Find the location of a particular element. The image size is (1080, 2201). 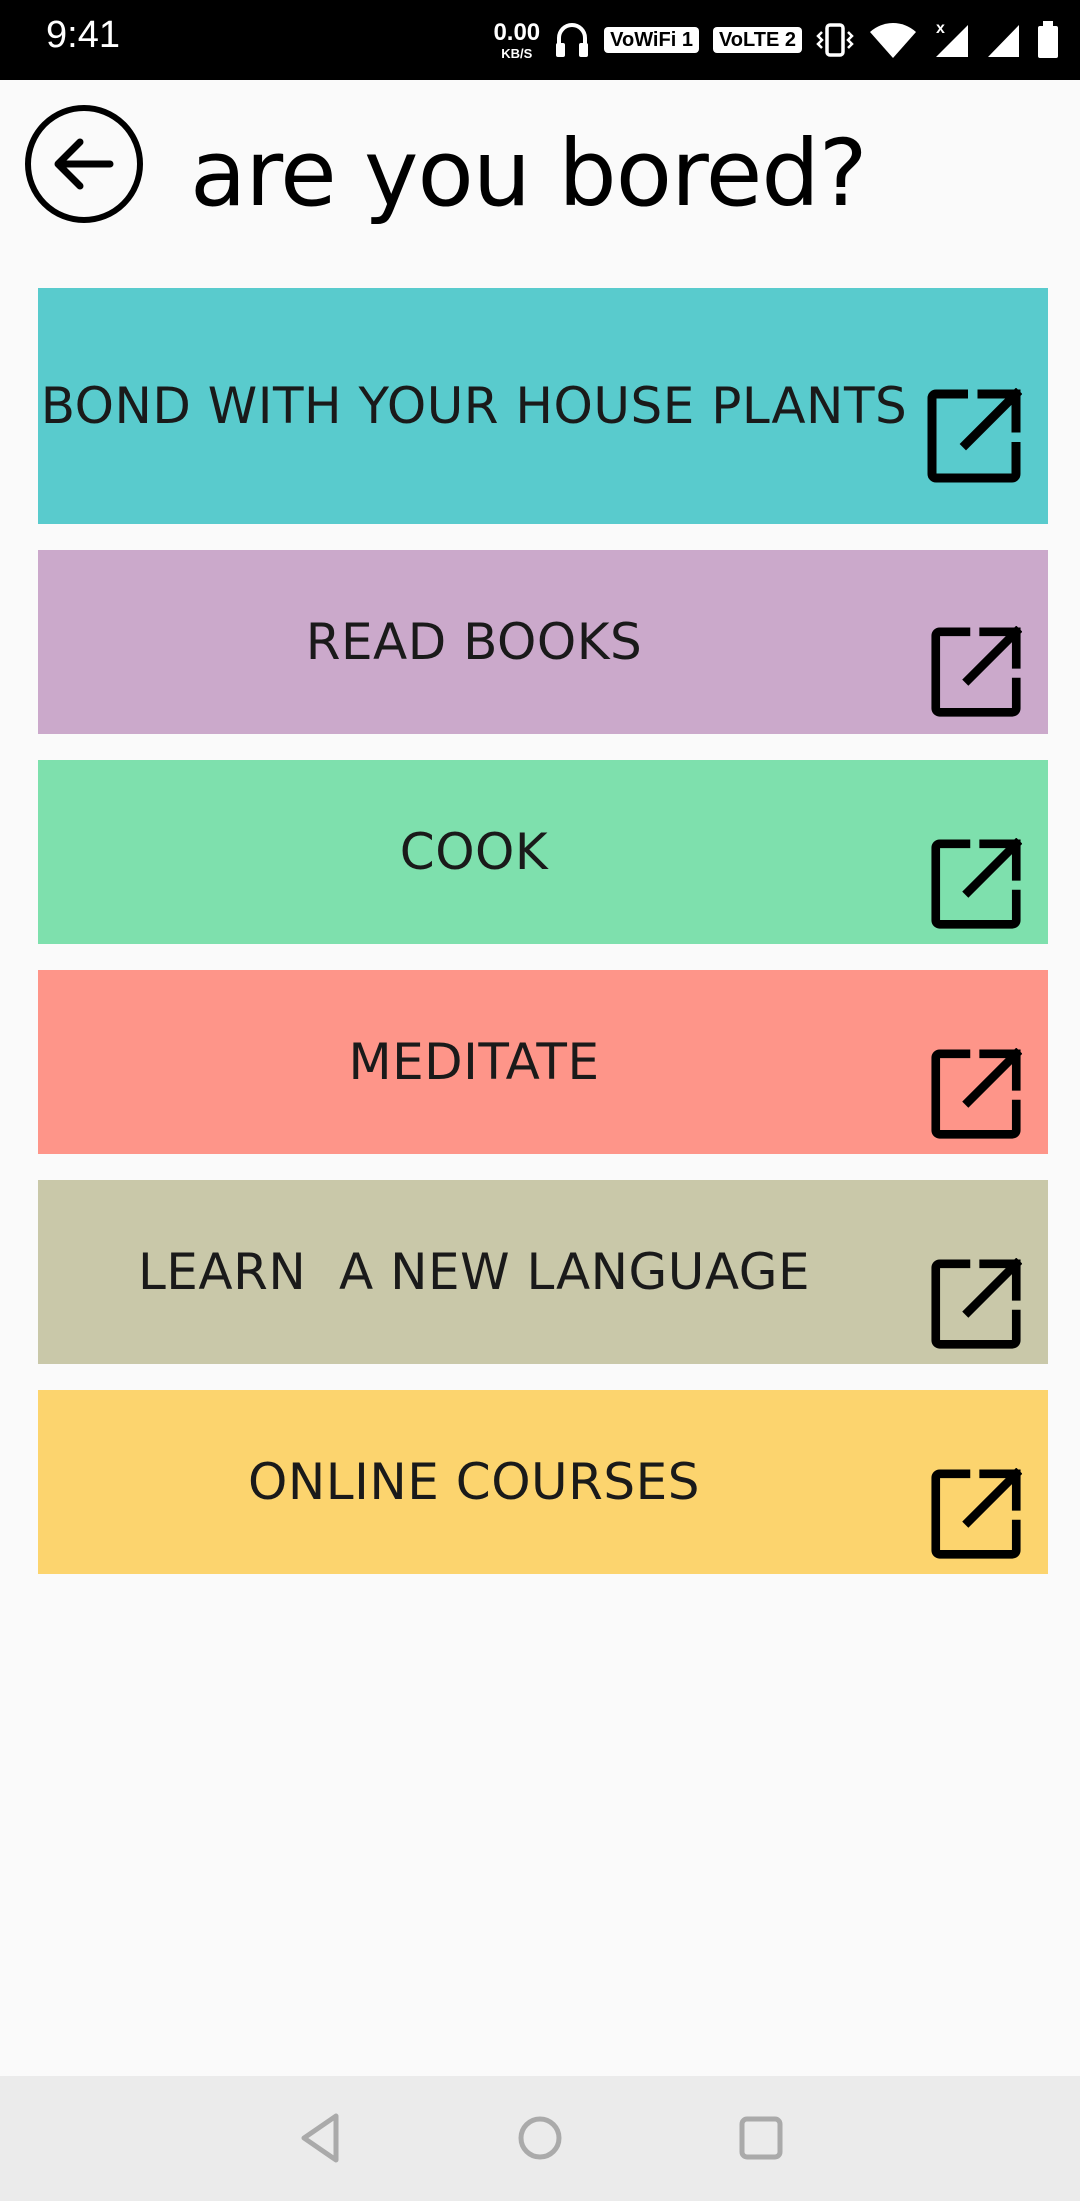

wifi-icon is located at coordinates (893, 40).